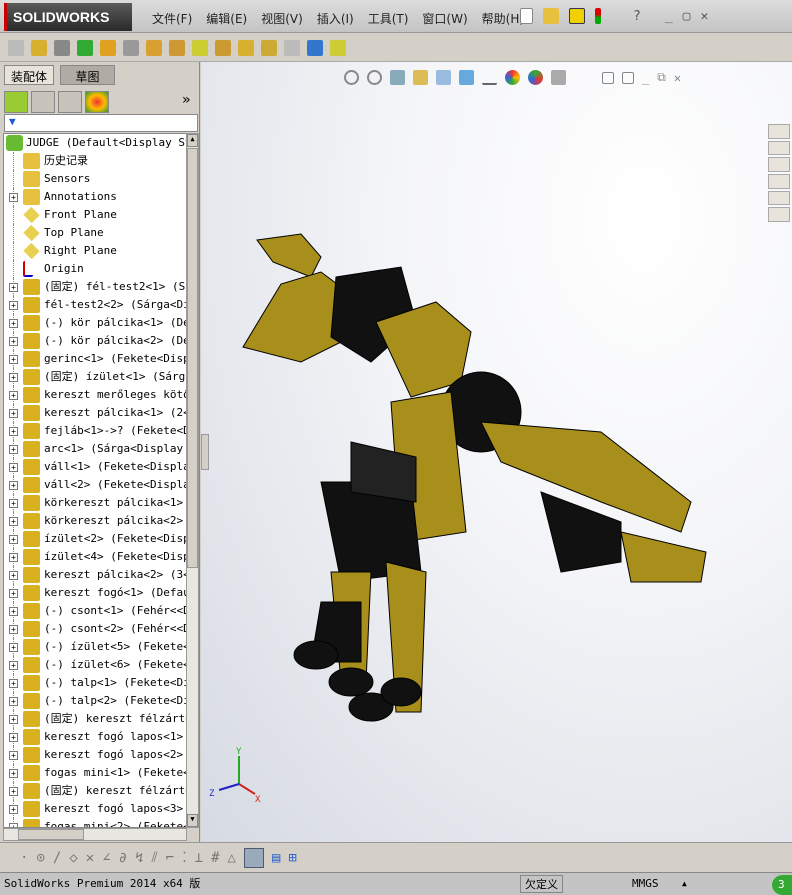 The image size is (792, 895). What do you see at coordinates (669, 16) in the screenshot?
I see `minimize-button: _` at bounding box center [669, 16].